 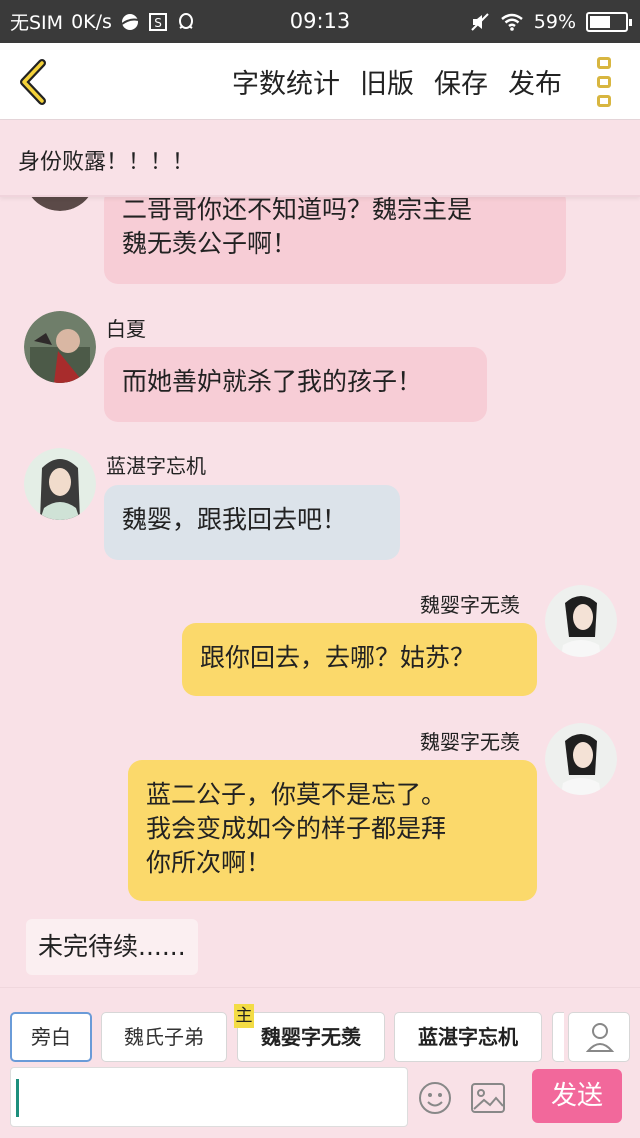 What do you see at coordinates (156, 466) in the screenshot?
I see `sender-name: 蓝湛字忘机` at bounding box center [156, 466].